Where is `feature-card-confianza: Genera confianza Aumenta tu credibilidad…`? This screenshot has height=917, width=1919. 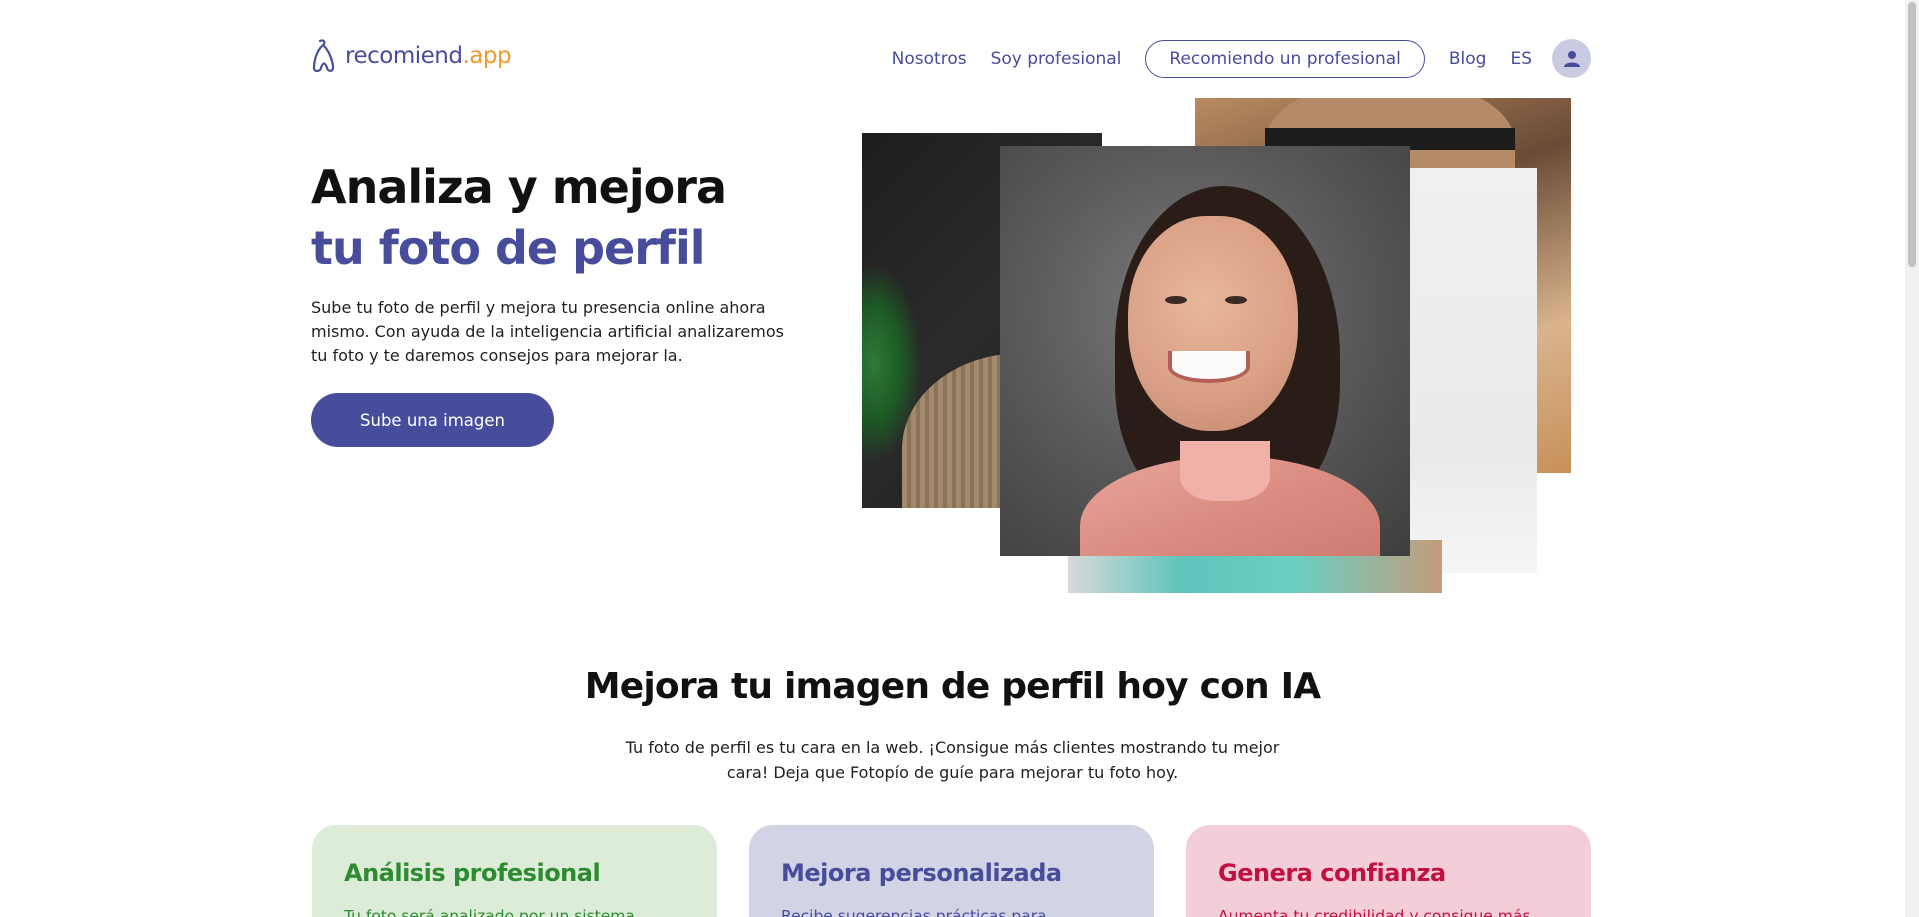
feature-card-confianza: Genera confianza Aumenta tu credibilidad… is located at coordinates (1388, 871).